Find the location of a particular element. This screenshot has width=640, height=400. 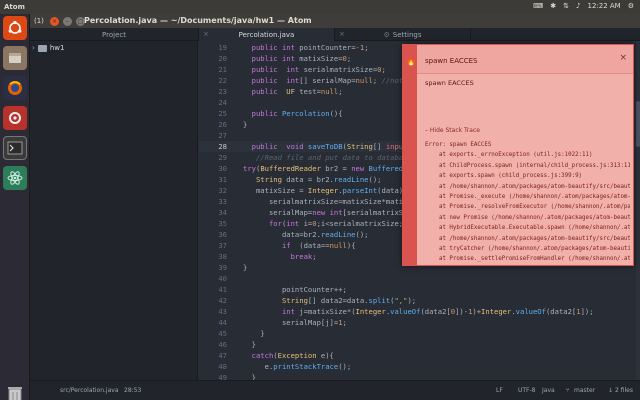

tab-percolation-java: × Percolation.java is located at coordinates (267, 34).